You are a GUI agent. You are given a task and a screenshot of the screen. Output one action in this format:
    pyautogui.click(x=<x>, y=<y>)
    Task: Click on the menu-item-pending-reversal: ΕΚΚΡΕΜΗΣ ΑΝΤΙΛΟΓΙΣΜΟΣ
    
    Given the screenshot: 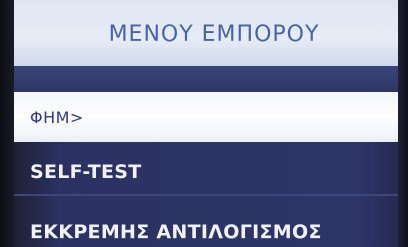 What is the action you would take?
    pyautogui.click(x=206, y=228)
    